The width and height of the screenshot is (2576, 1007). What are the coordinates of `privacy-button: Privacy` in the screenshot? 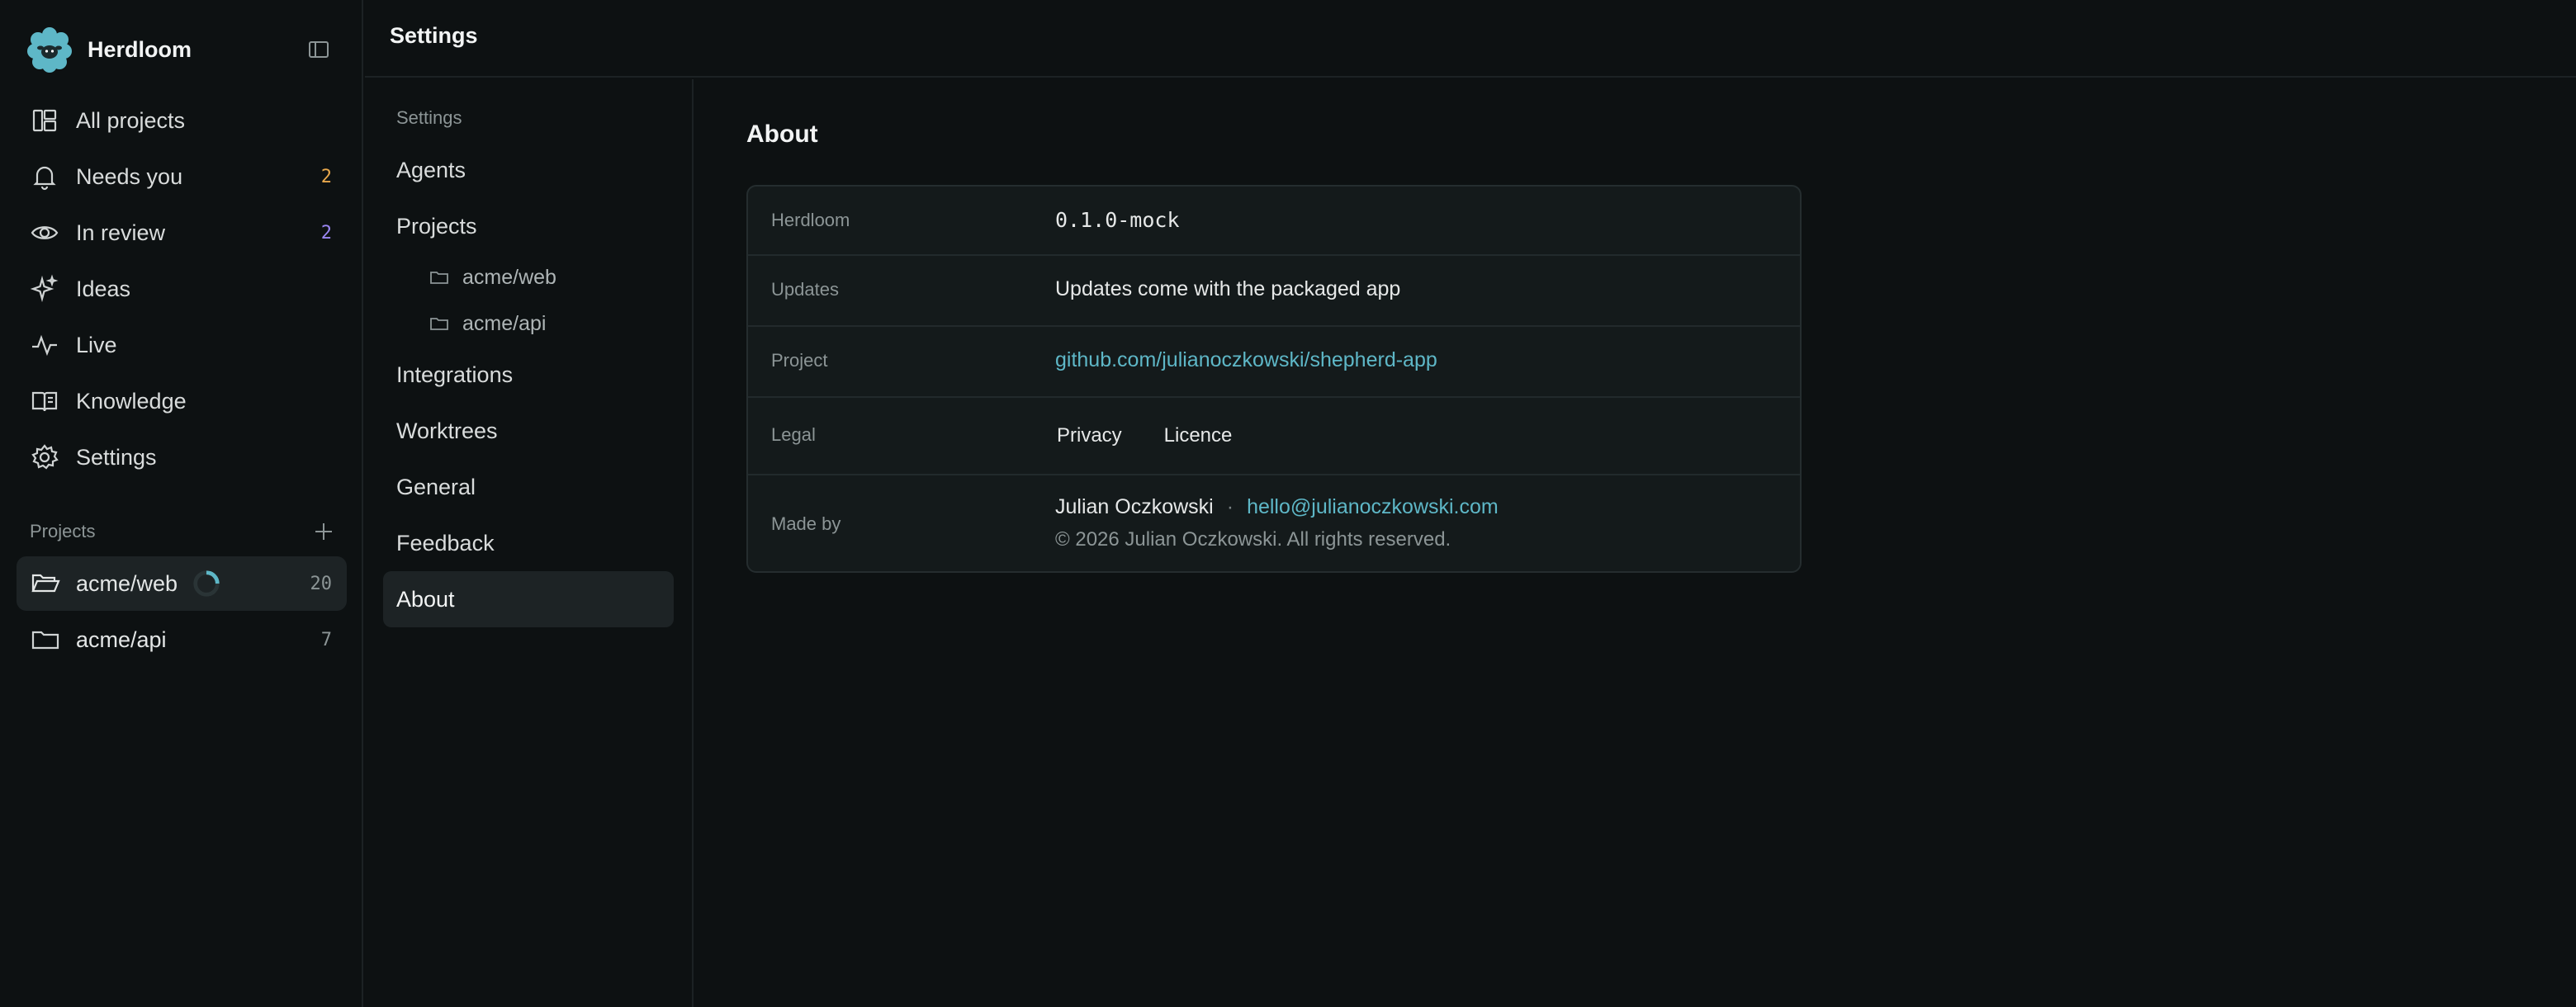 It's located at (1089, 436).